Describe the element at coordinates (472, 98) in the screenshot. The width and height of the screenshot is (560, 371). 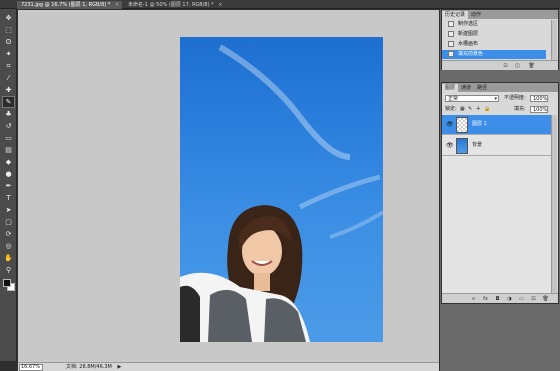
I see `blend-mode-select: 正常 ▾` at that location.